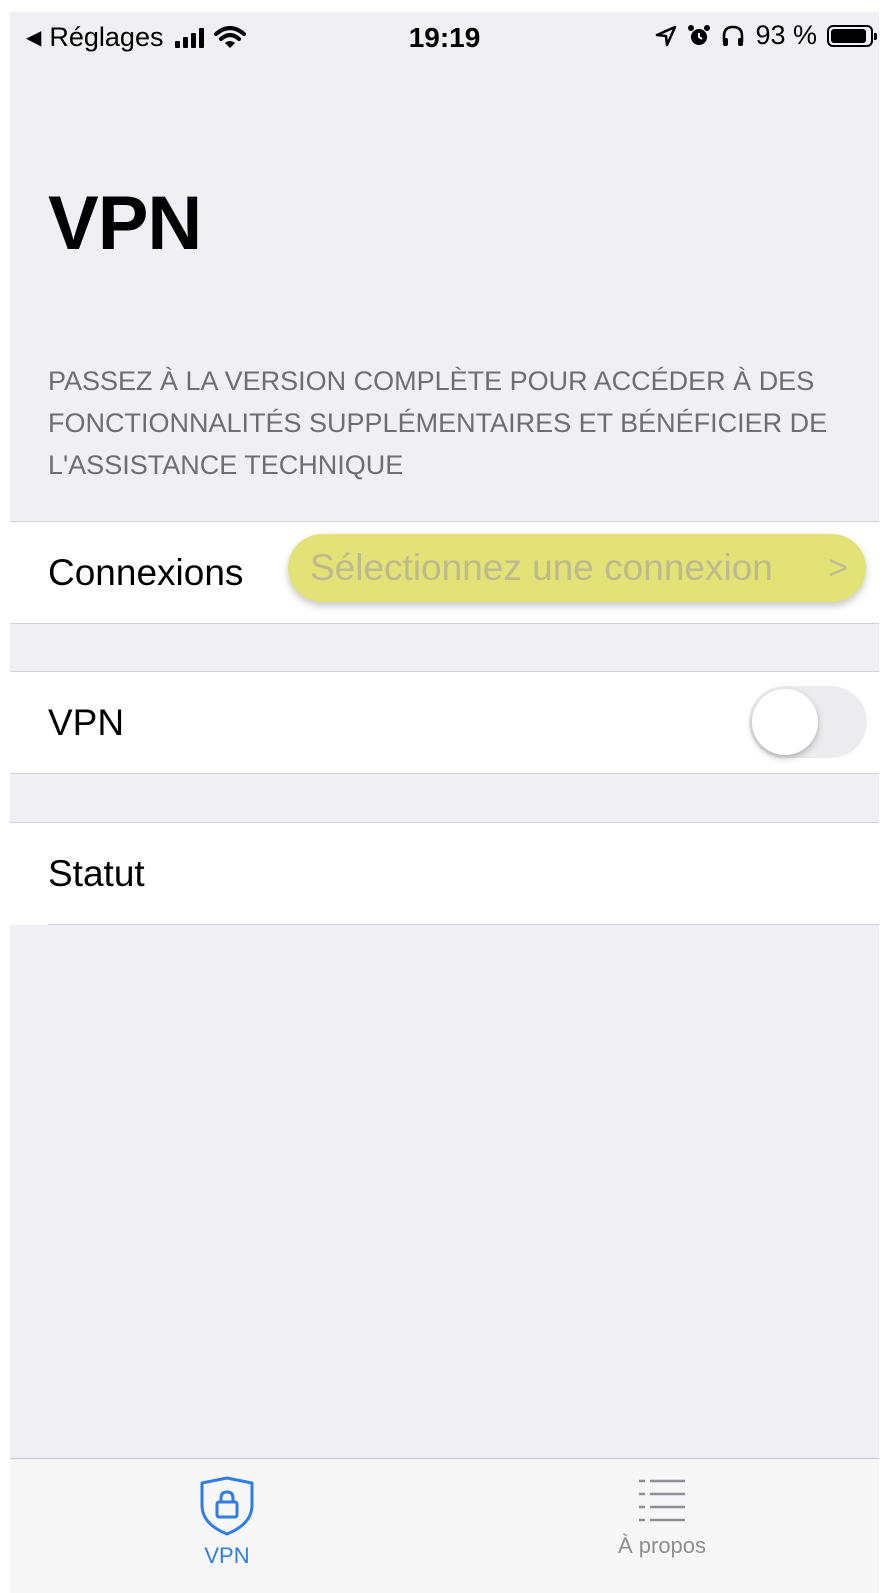  Describe the element at coordinates (666, 35) in the screenshot. I see `location-icon` at that location.